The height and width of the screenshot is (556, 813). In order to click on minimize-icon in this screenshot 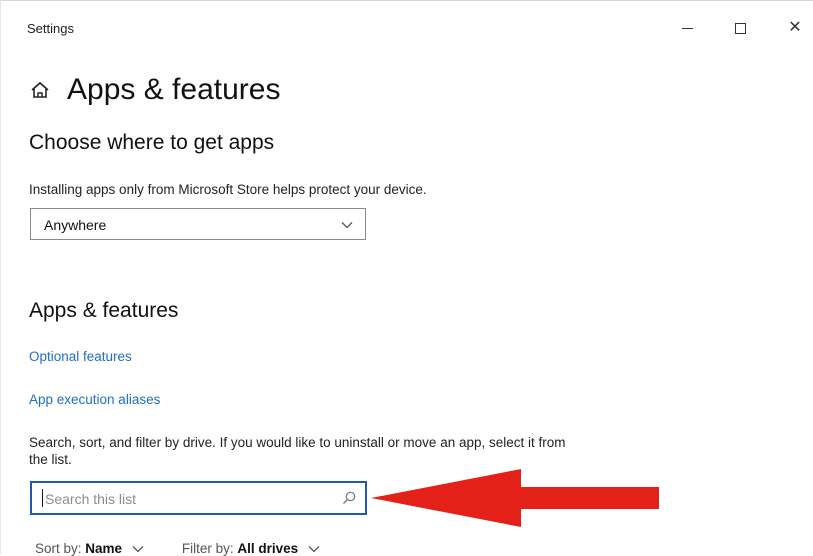, I will do `click(687, 28)`.